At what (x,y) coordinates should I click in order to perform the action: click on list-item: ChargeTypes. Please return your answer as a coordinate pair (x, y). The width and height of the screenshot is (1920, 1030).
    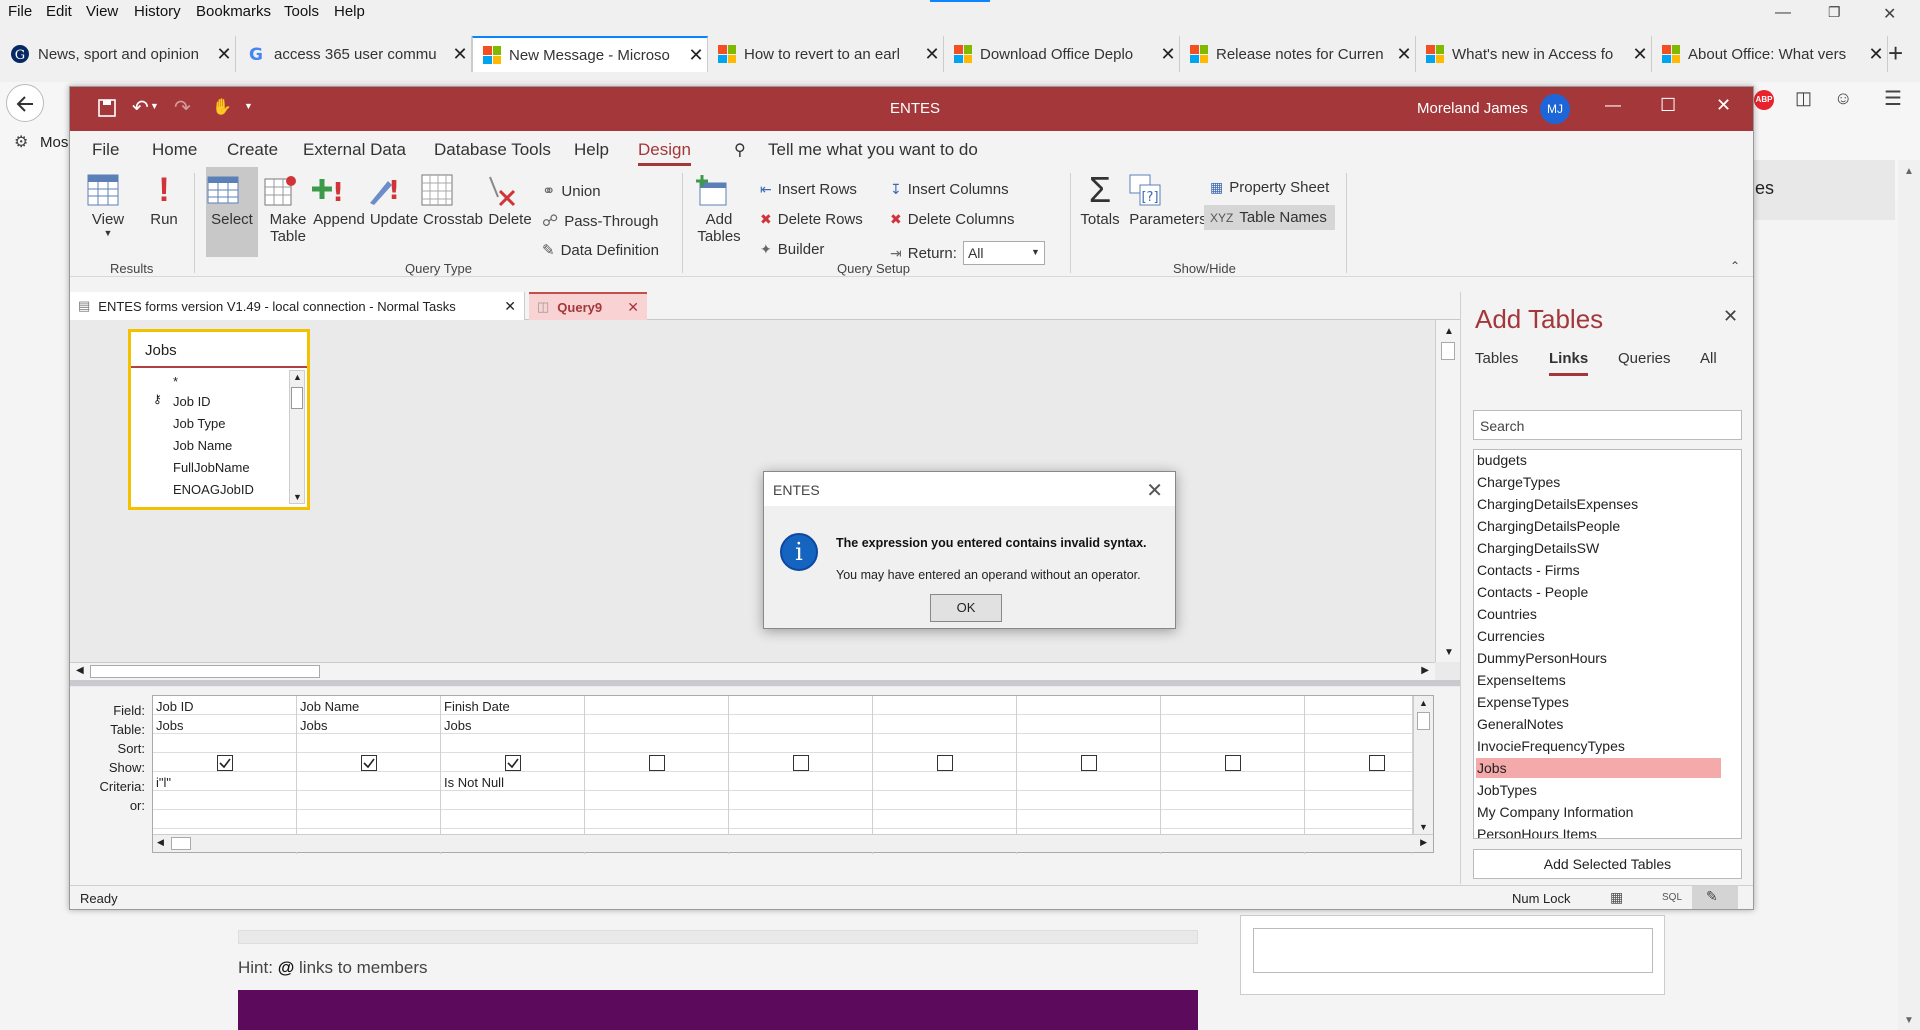
    Looking at the image, I should click on (1598, 482).